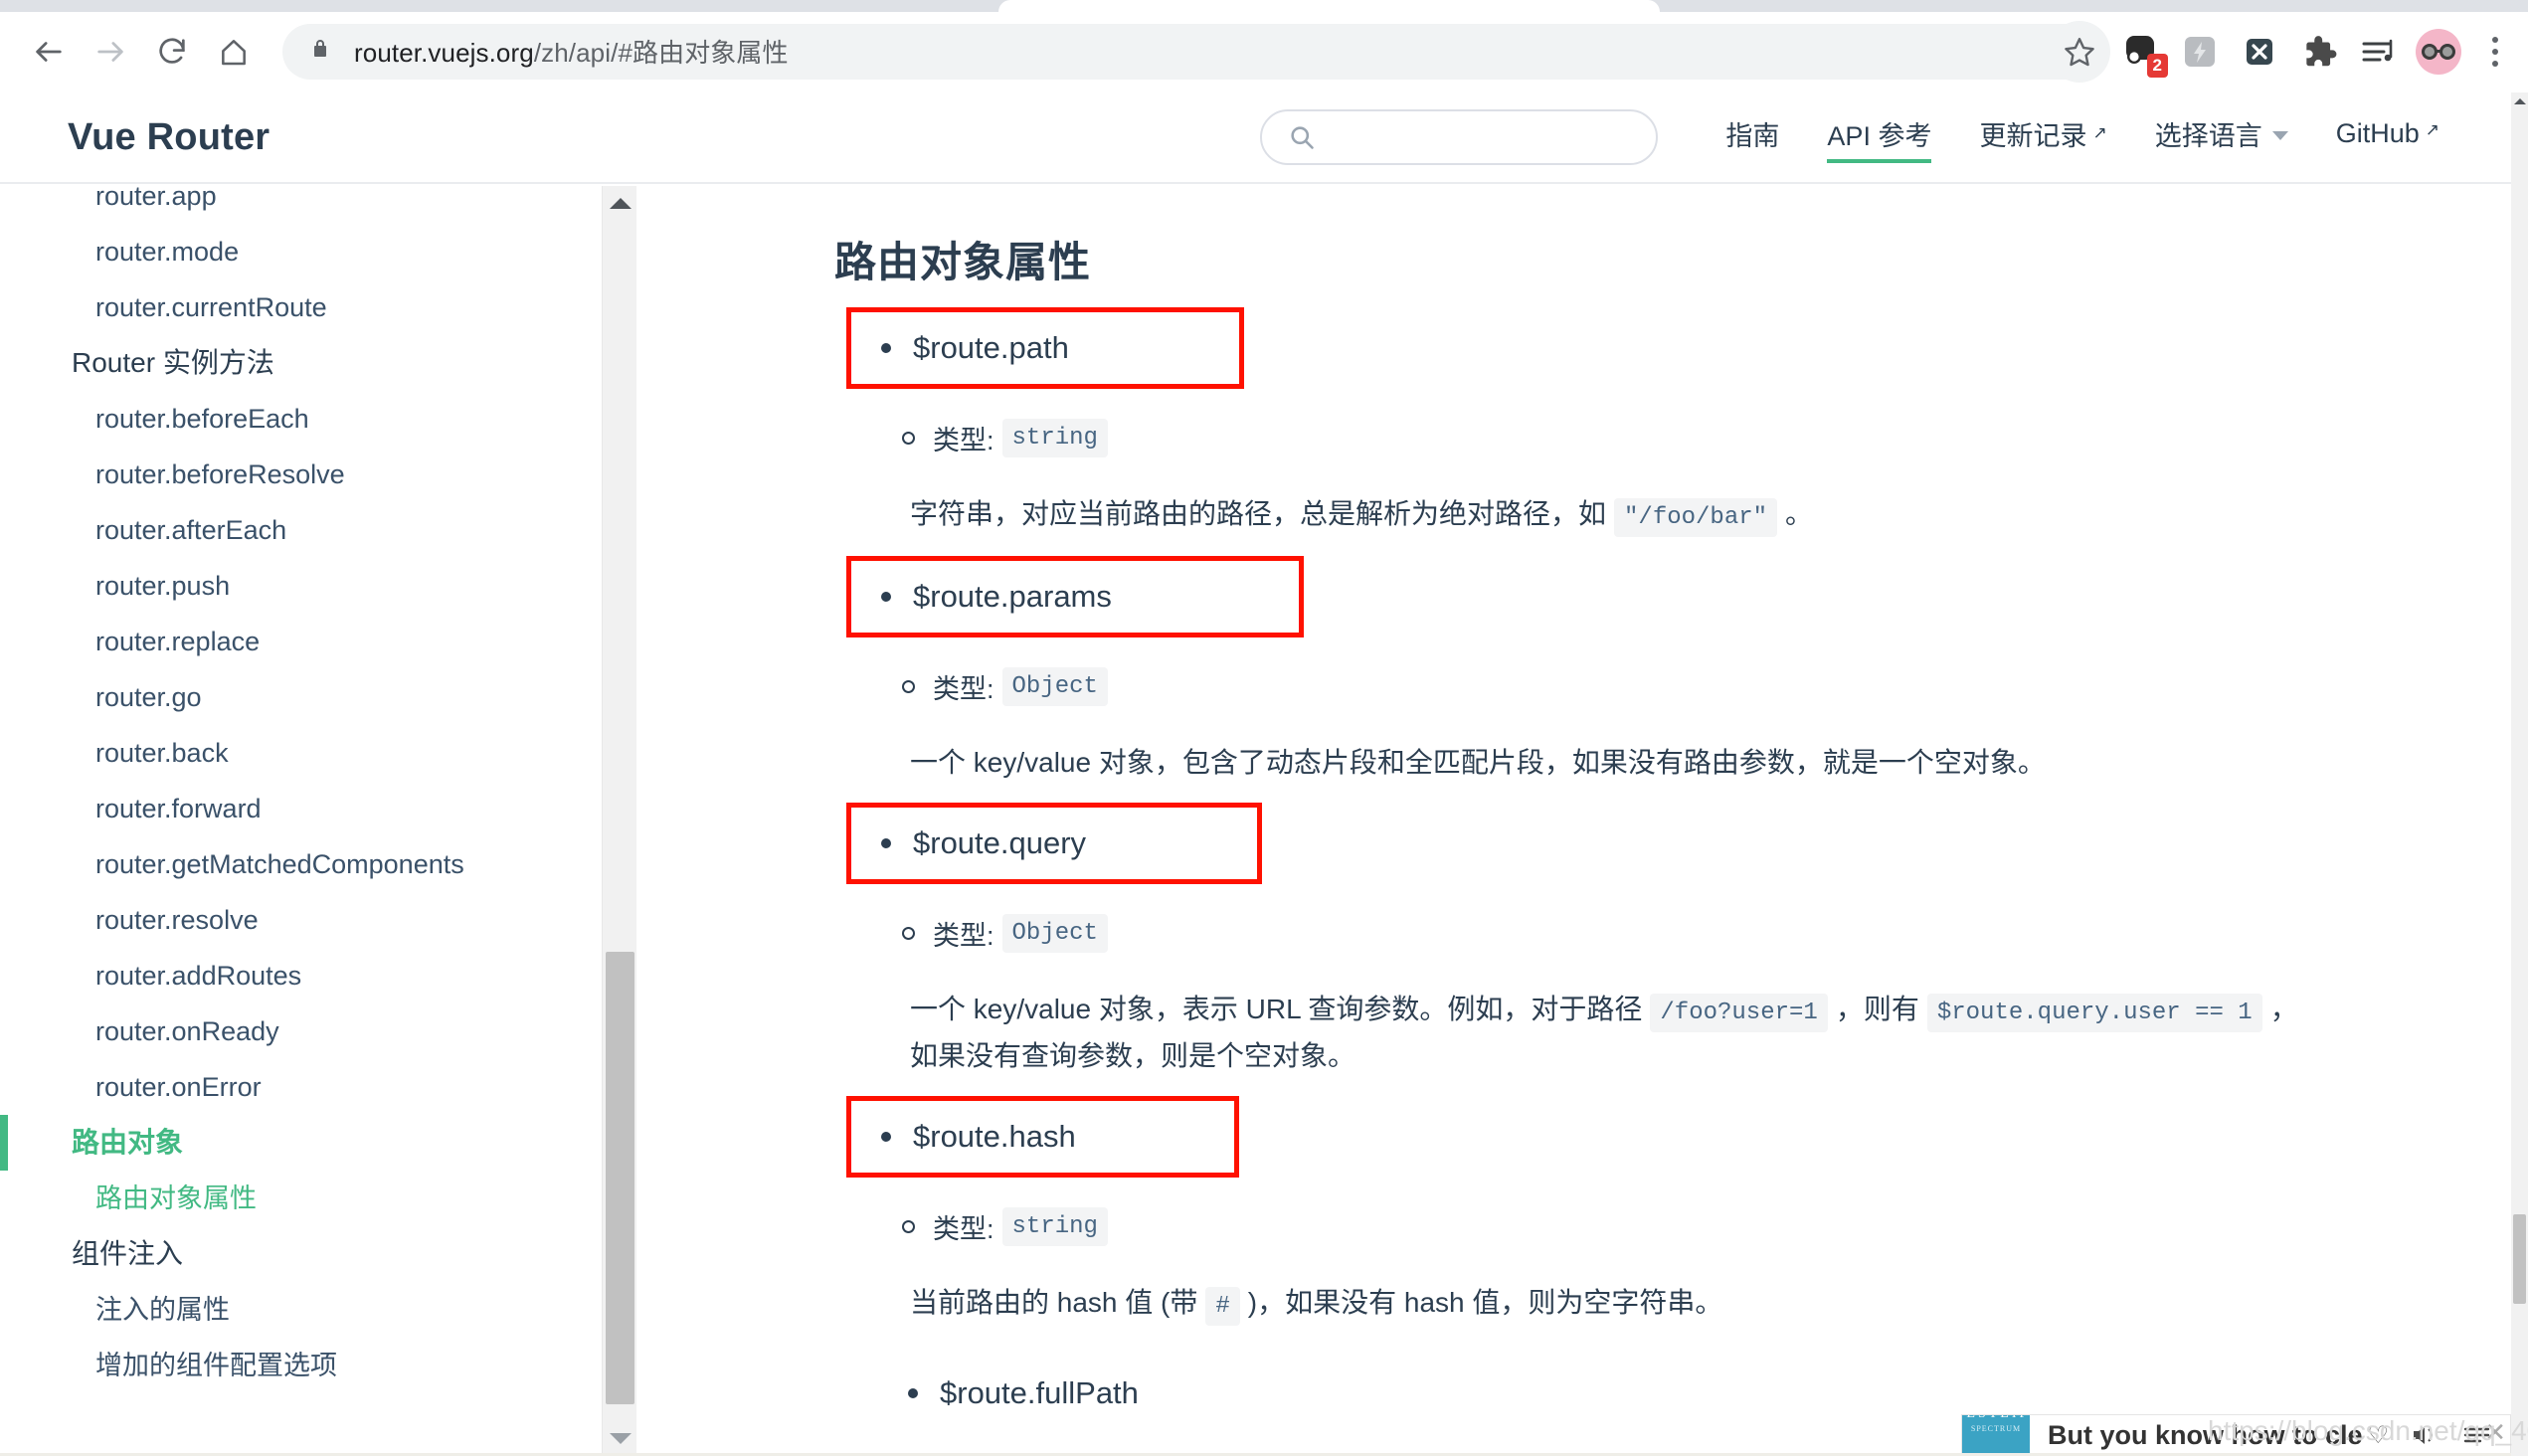 This screenshot has height=1456, width=2528. Describe the element at coordinates (2495, 52) in the screenshot. I see `browser-menu-button` at that location.